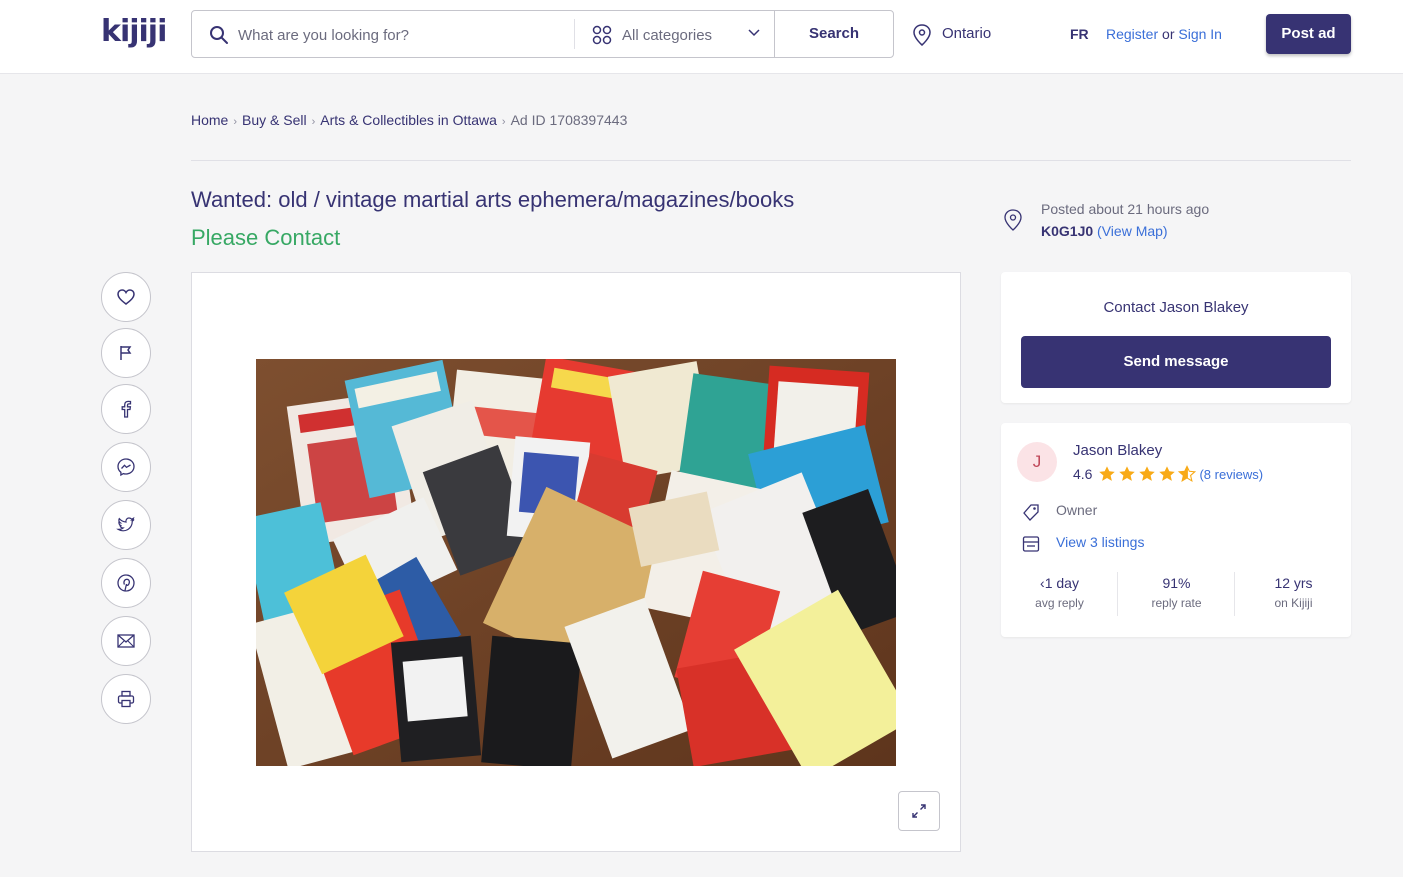 This screenshot has height=877, width=1403. I want to click on messenger-icon, so click(126, 467).